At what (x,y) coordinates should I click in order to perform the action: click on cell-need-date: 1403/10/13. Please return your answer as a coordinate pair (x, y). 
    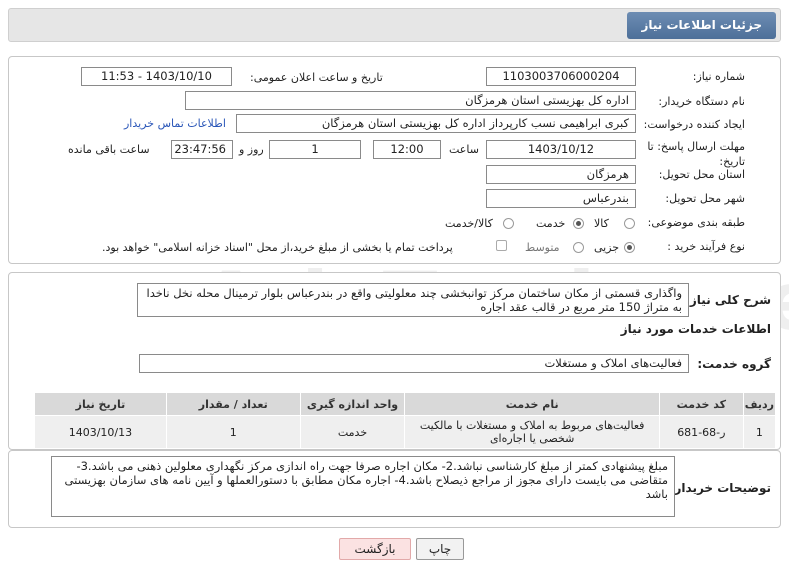
    Looking at the image, I should click on (100, 432).